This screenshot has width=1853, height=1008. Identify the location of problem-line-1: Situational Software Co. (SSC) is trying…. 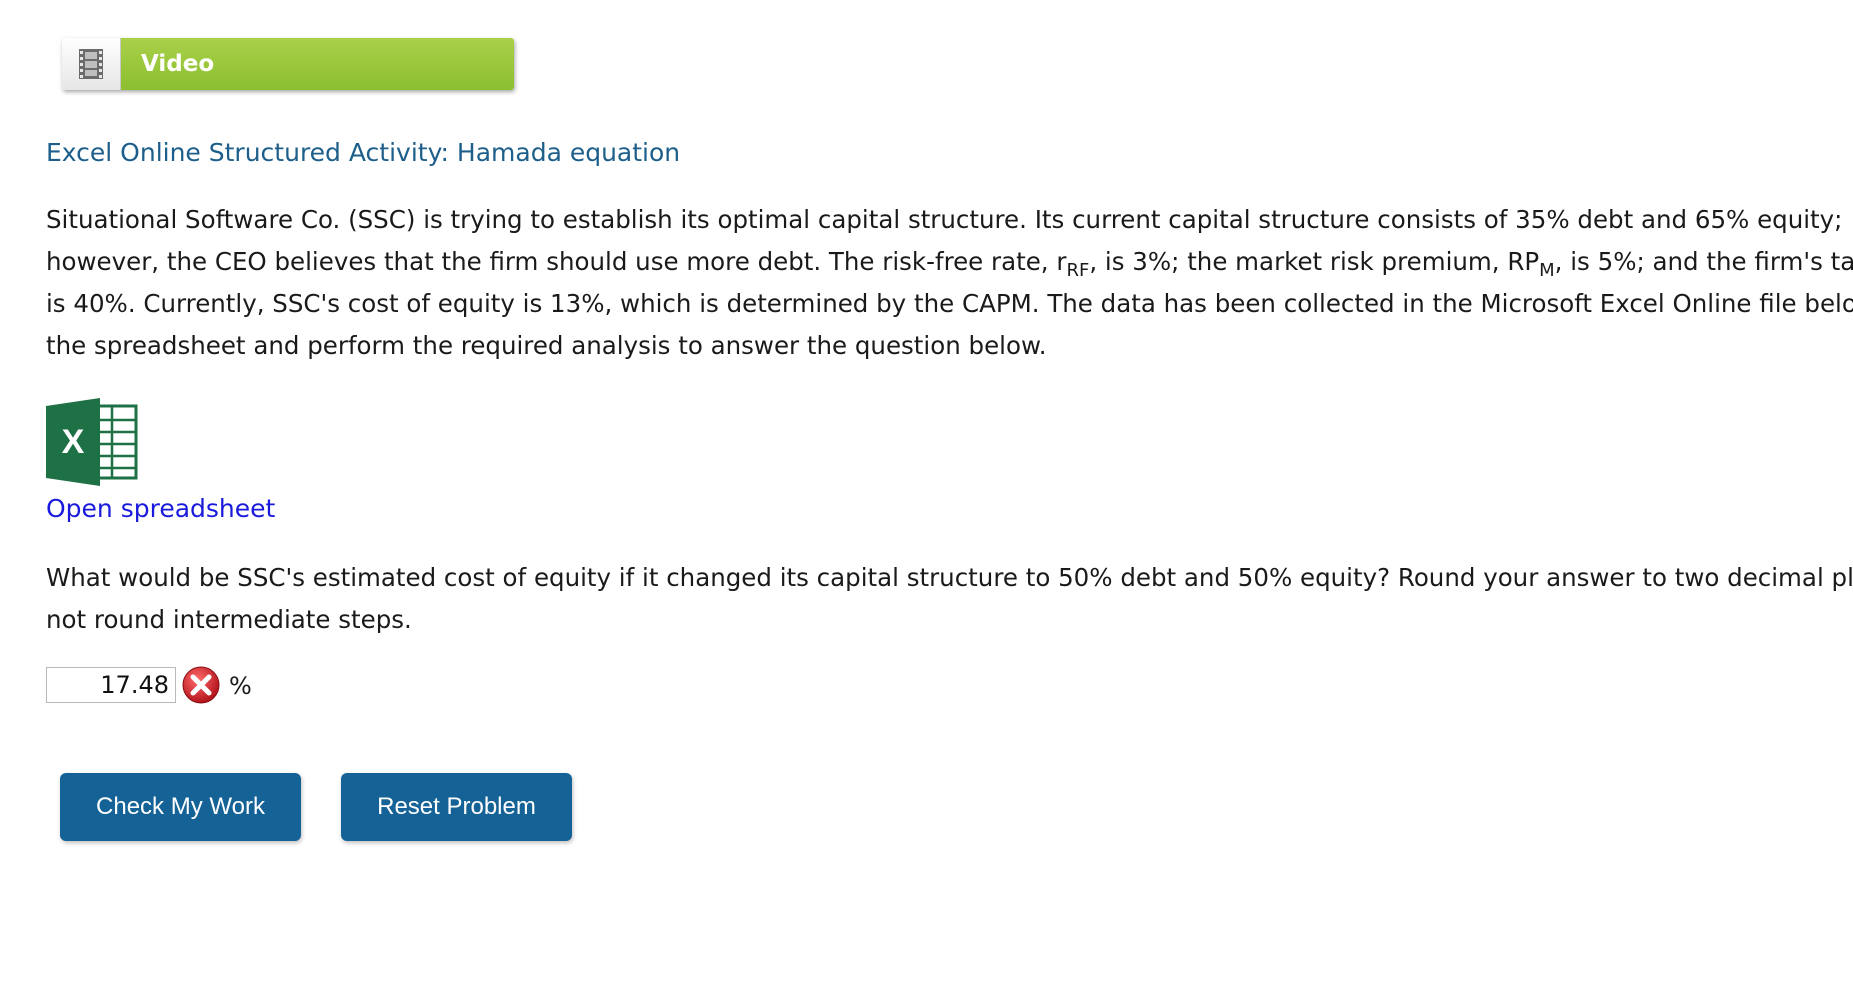
(944, 219).